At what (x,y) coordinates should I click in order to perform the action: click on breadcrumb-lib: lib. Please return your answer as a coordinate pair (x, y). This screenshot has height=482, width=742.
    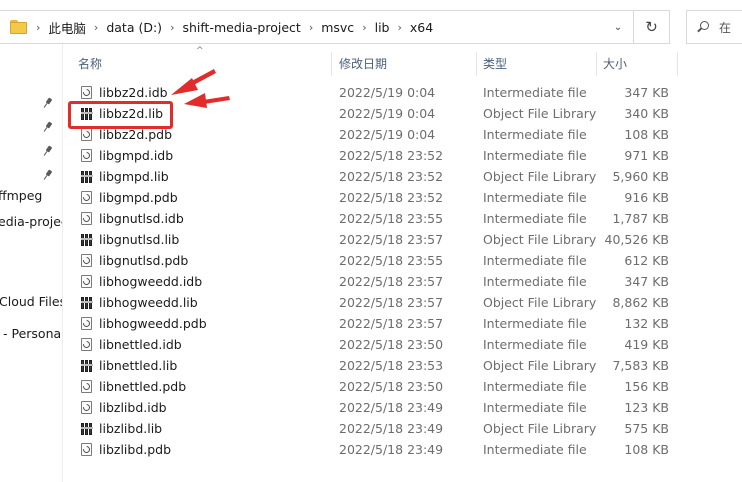
    Looking at the image, I should click on (382, 27).